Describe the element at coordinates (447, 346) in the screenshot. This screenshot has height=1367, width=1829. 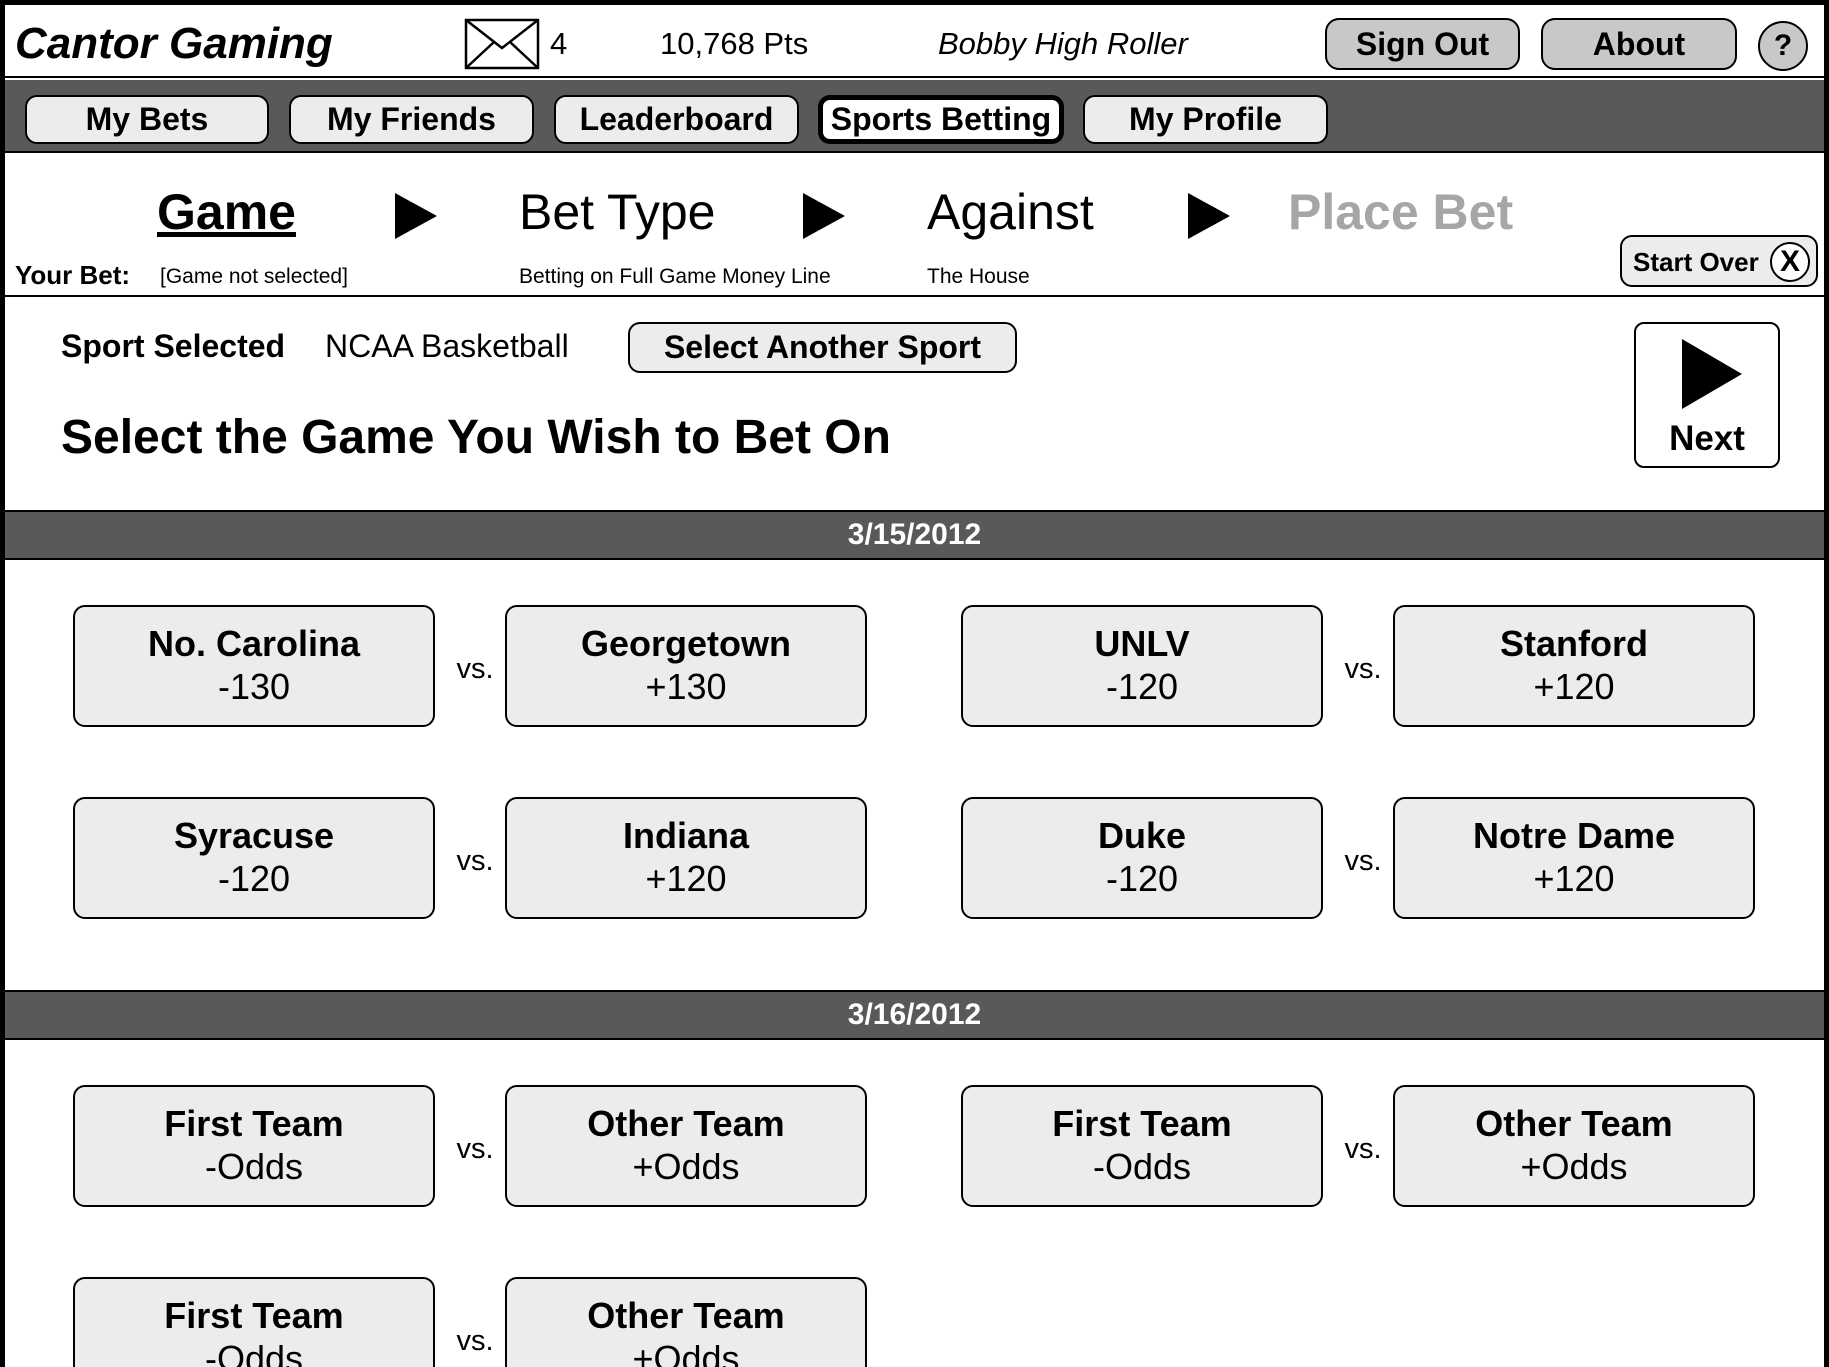
I see `sport-selected-value: NCAA Basketball` at that location.